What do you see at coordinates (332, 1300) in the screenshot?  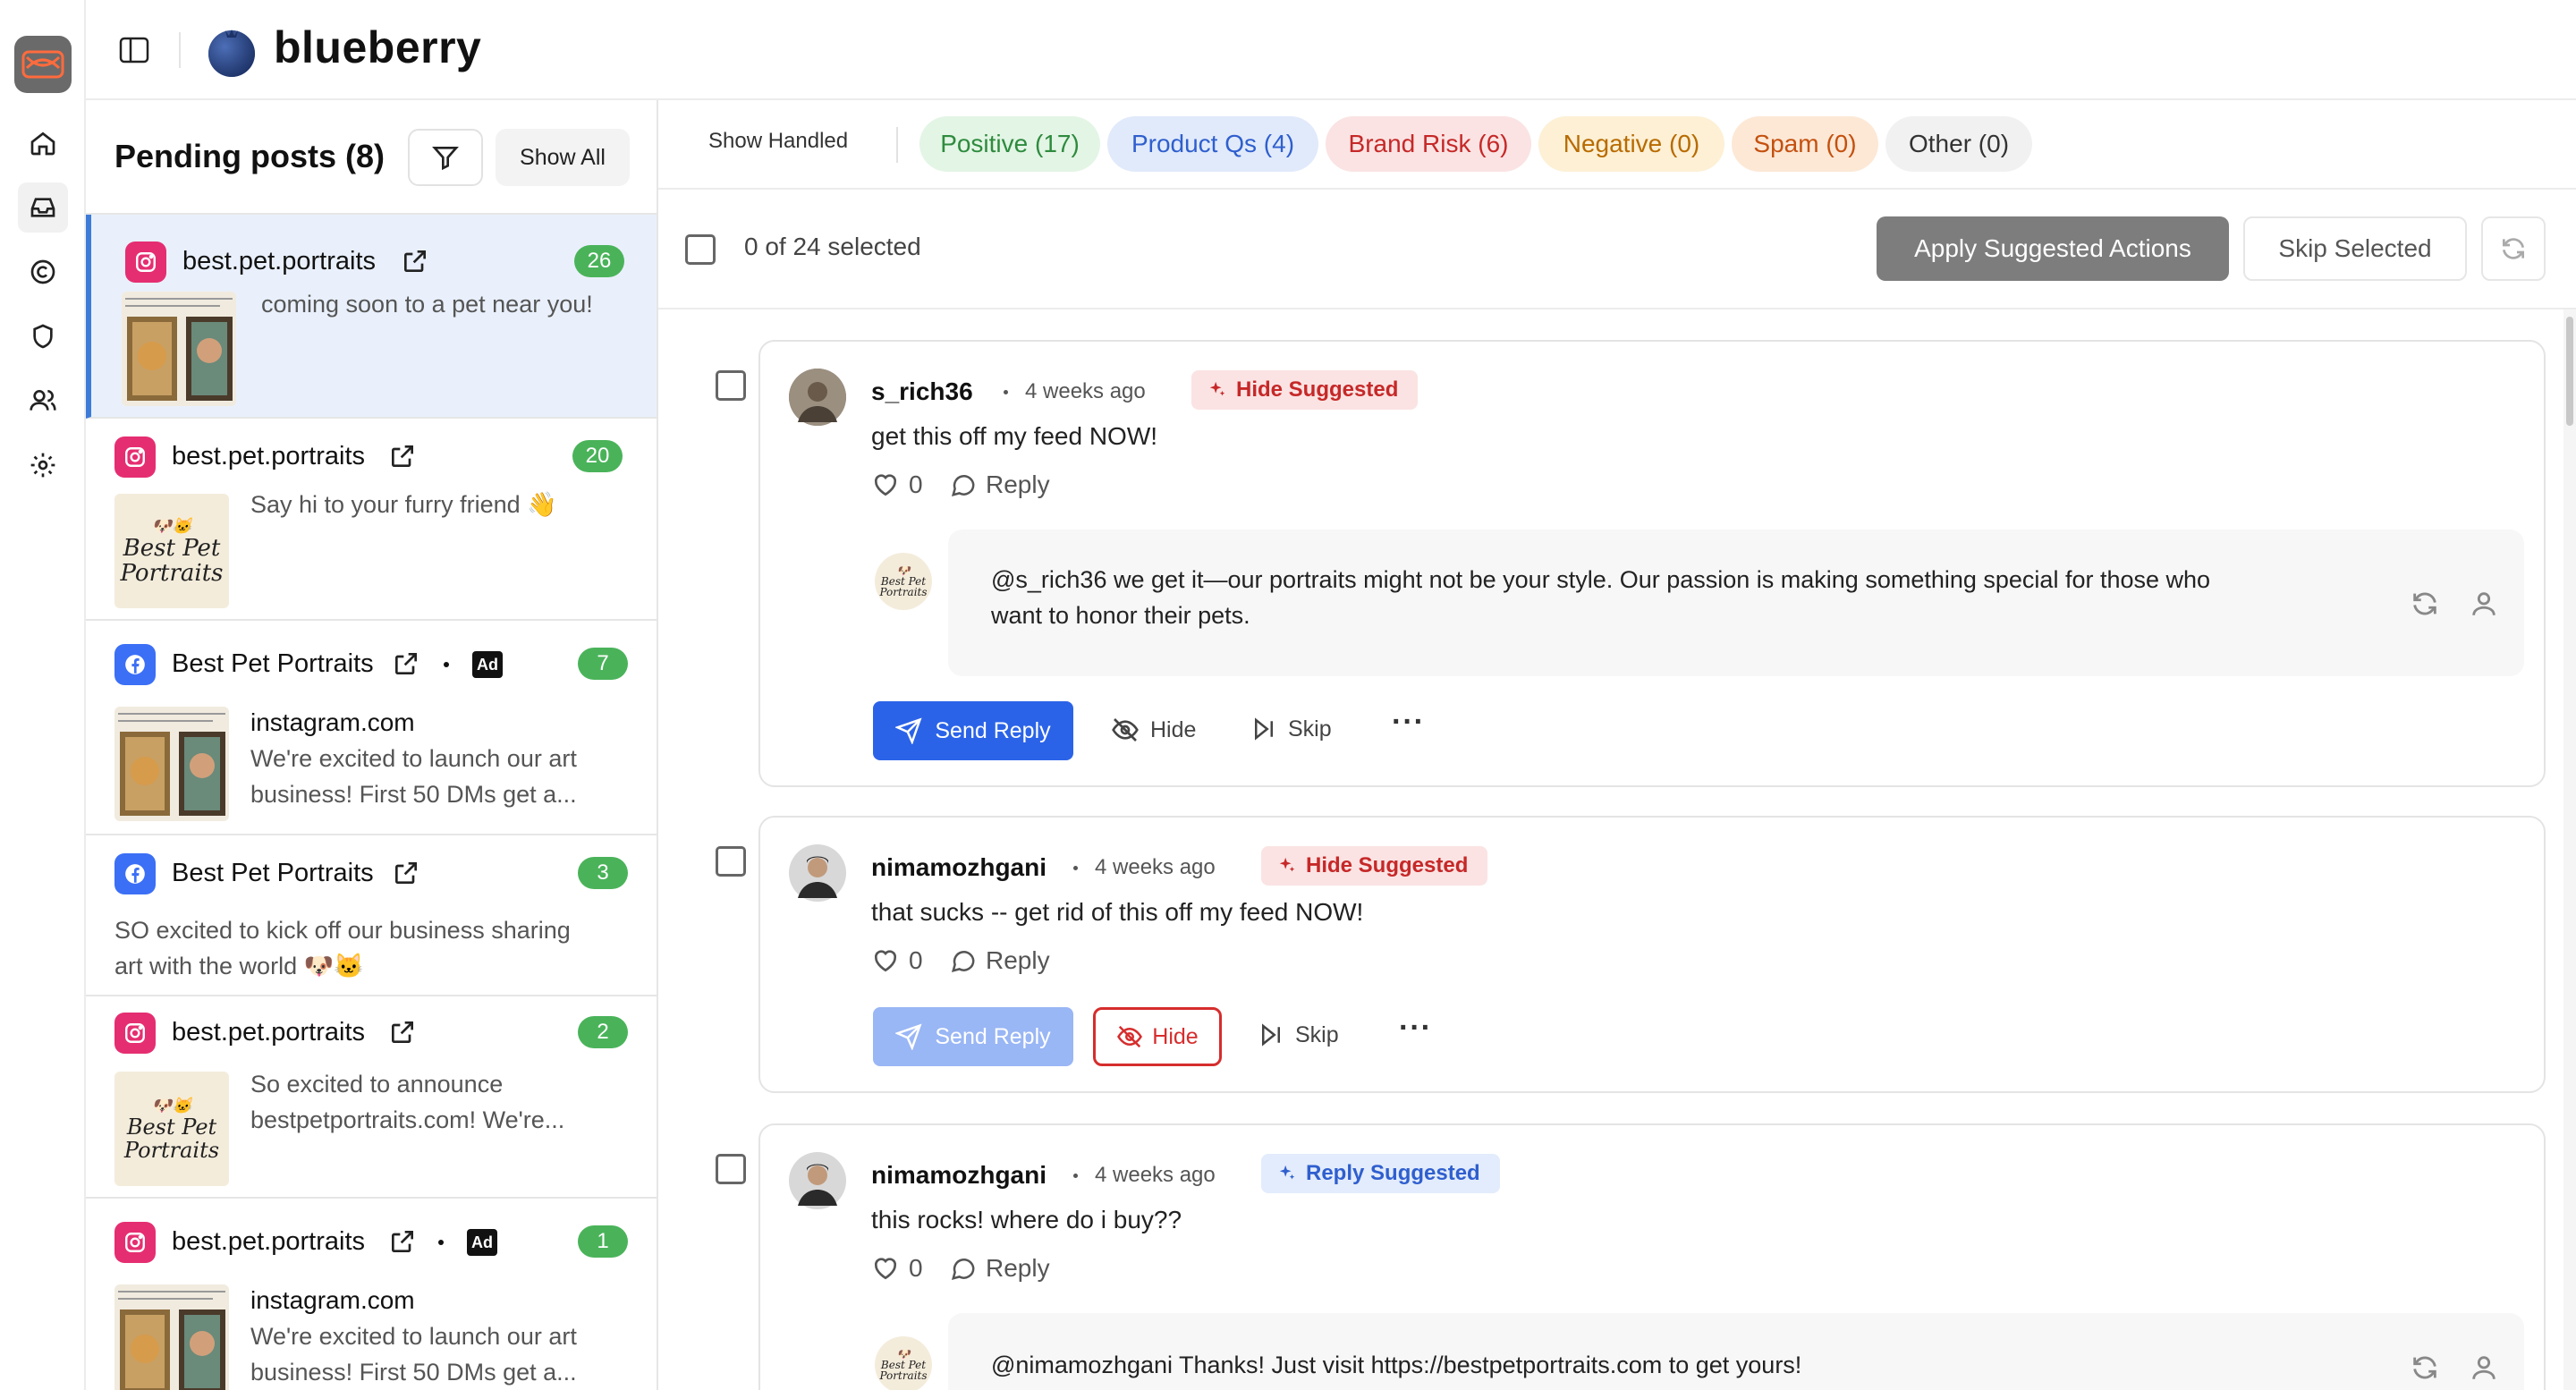 I see `post-link-domain: instagram.com` at bounding box center [332, 1300].